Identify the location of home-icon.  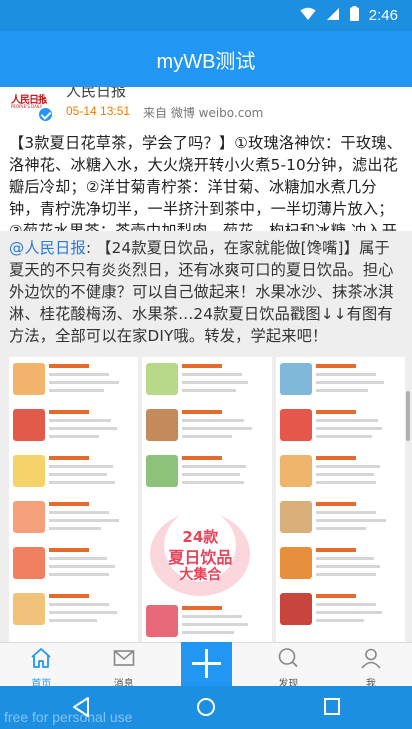
(41, 660).